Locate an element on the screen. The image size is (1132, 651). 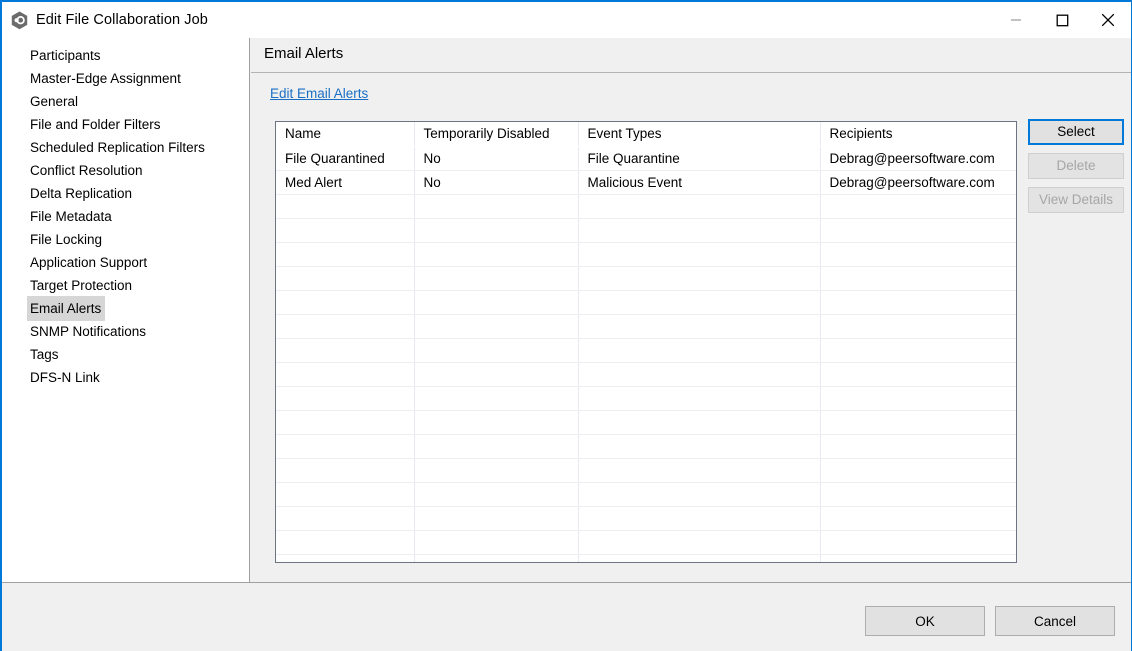
sidebar-item-label: File Metadata is located at coordinates (71, 216).